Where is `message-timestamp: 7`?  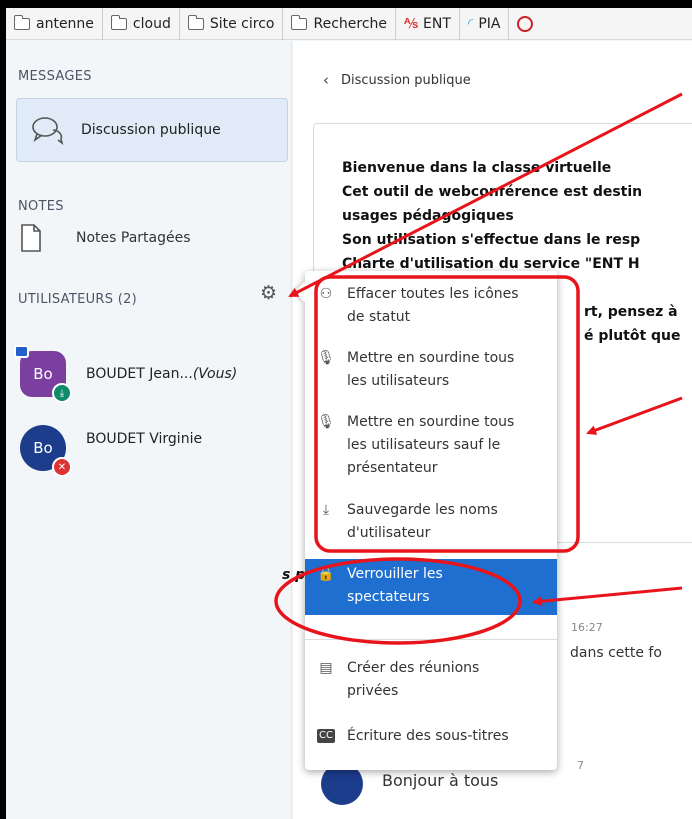 message-timestamp: 7 is located at coordinates (580, 765).